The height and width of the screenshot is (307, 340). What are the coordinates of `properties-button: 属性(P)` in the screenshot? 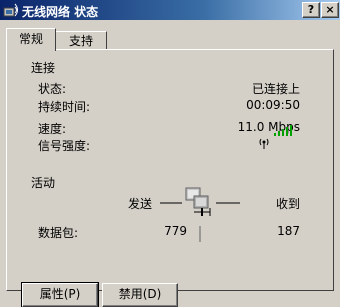 It's located at (60, 294).